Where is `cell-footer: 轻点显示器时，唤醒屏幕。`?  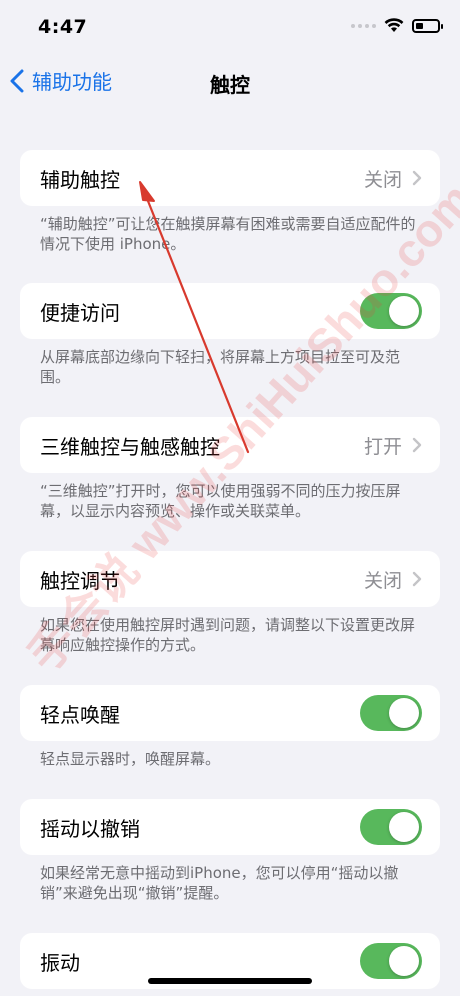
cell-footer: 轻点显示器时，唤醒屏幕。 is located at coordinates (130, 759).